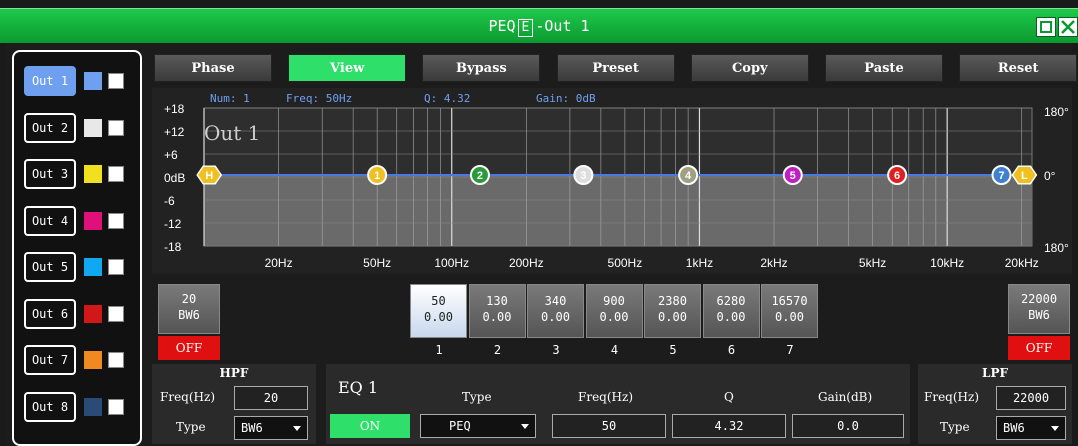 The width and height of the screenshot is (1078, 446). Describe the element at coordinates (618, 210) in the screenshot. I see `response-fill` at that location.